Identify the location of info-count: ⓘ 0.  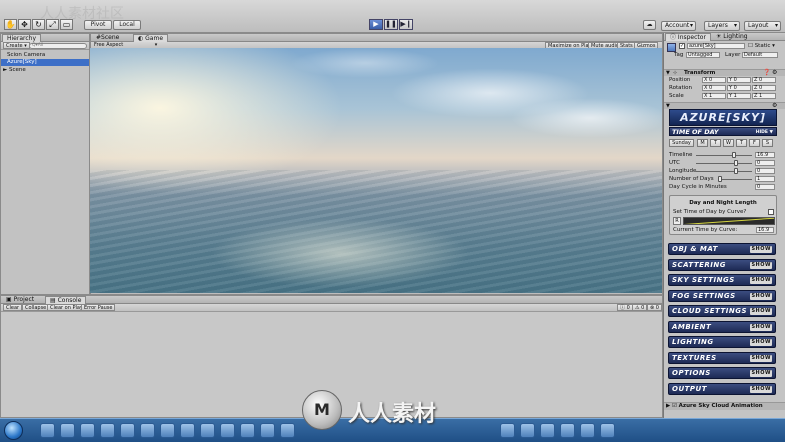
(625, 307).